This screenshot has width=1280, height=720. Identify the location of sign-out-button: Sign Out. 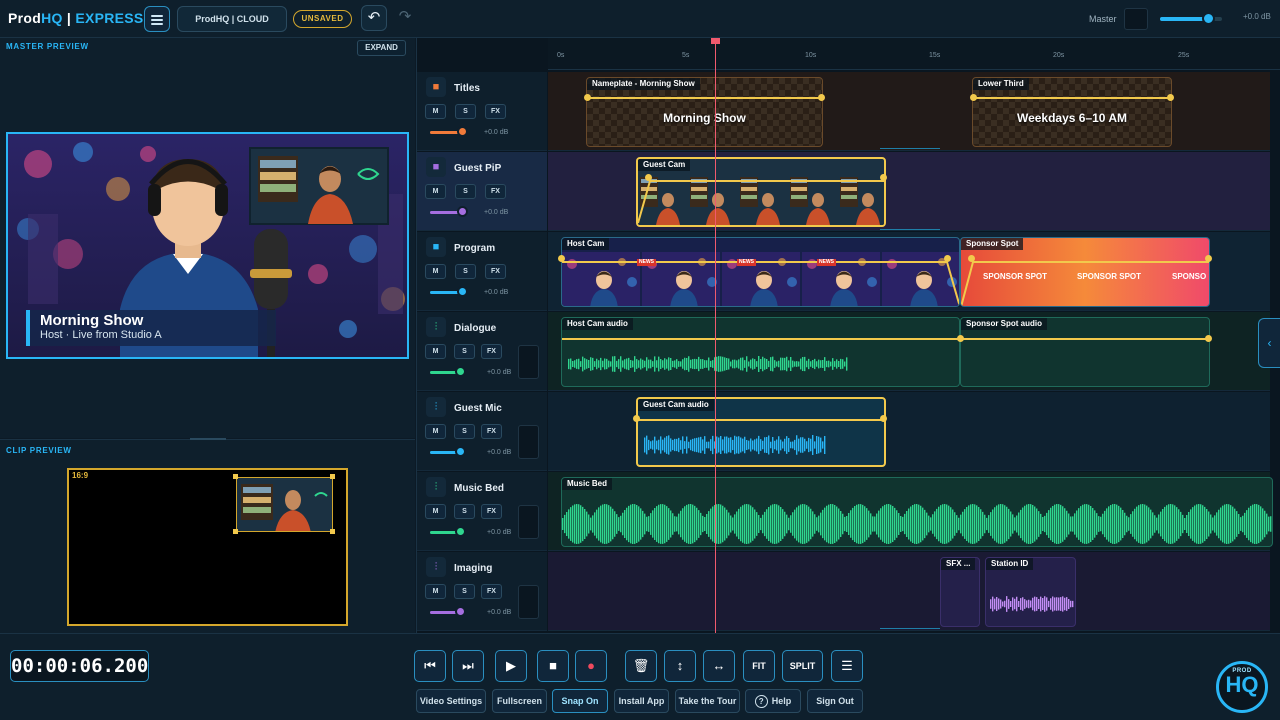
(835, 701).